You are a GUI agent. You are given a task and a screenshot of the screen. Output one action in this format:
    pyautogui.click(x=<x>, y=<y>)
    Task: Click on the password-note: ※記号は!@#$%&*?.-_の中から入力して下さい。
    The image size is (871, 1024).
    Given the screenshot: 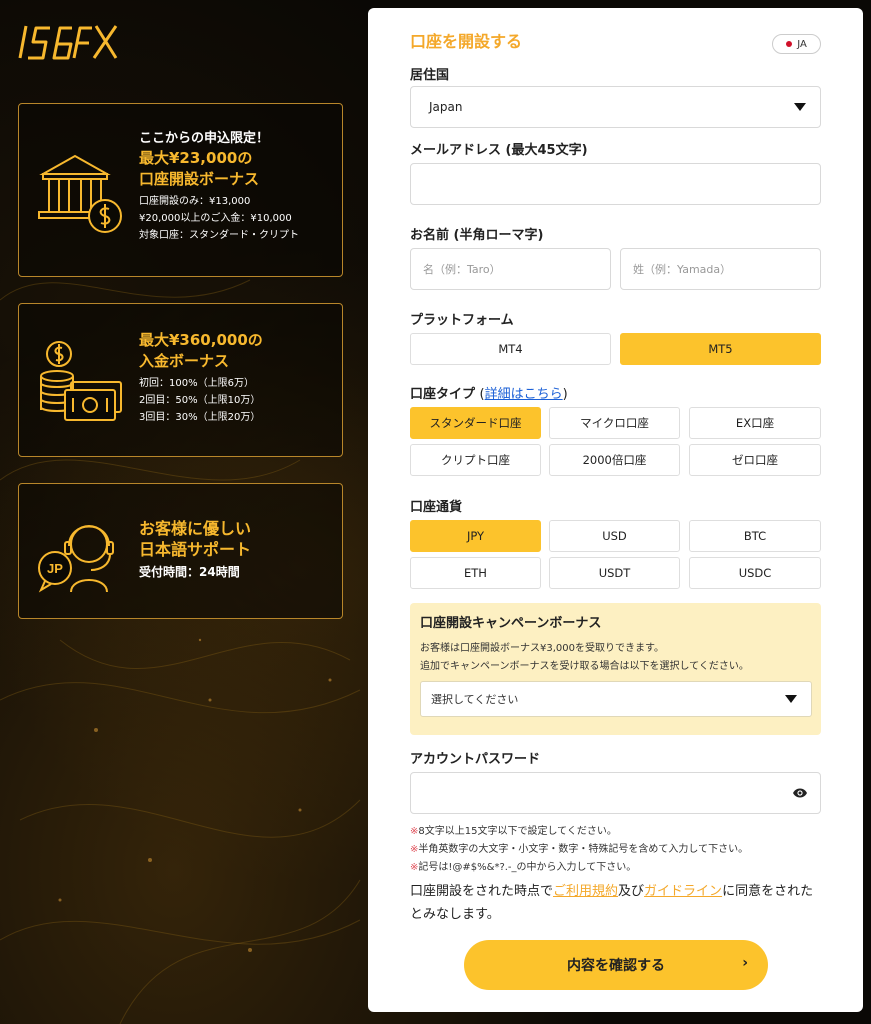 What is the action you would take?
    pyautogui.click(x=523, y=865)
    